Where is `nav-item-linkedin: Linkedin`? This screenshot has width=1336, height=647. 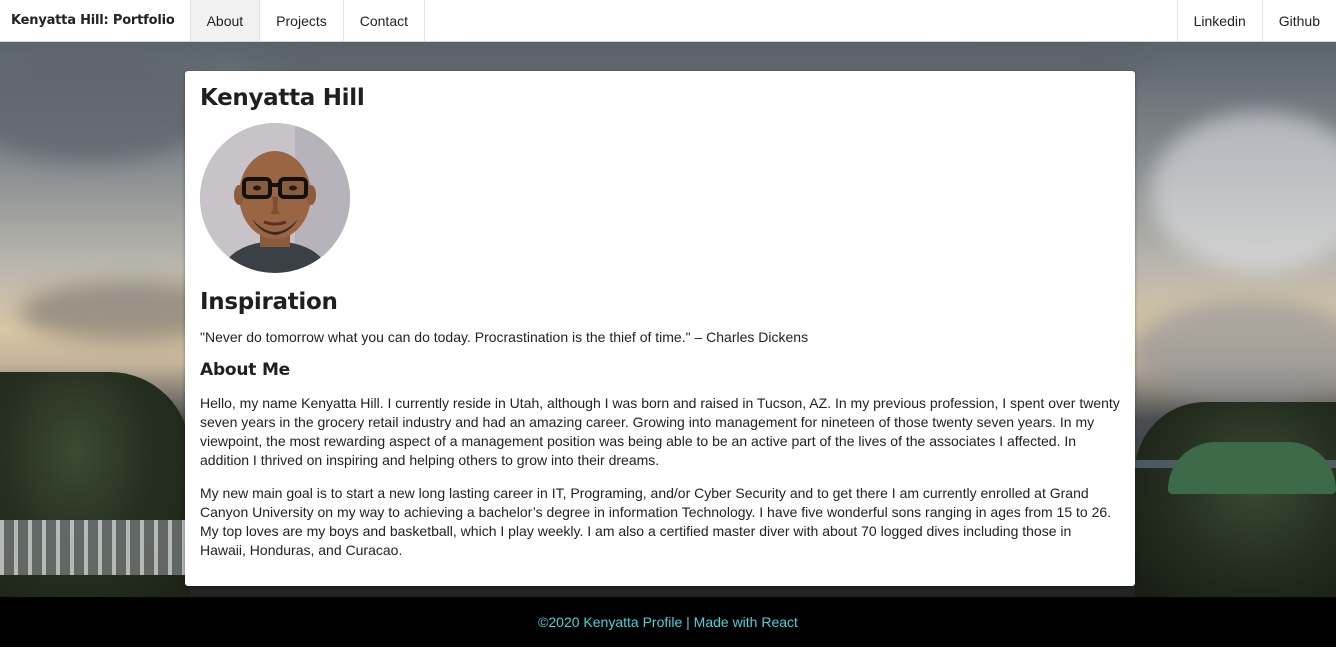
nav-item-linkedin: Linkedin is located at coordinates (1219, 20).